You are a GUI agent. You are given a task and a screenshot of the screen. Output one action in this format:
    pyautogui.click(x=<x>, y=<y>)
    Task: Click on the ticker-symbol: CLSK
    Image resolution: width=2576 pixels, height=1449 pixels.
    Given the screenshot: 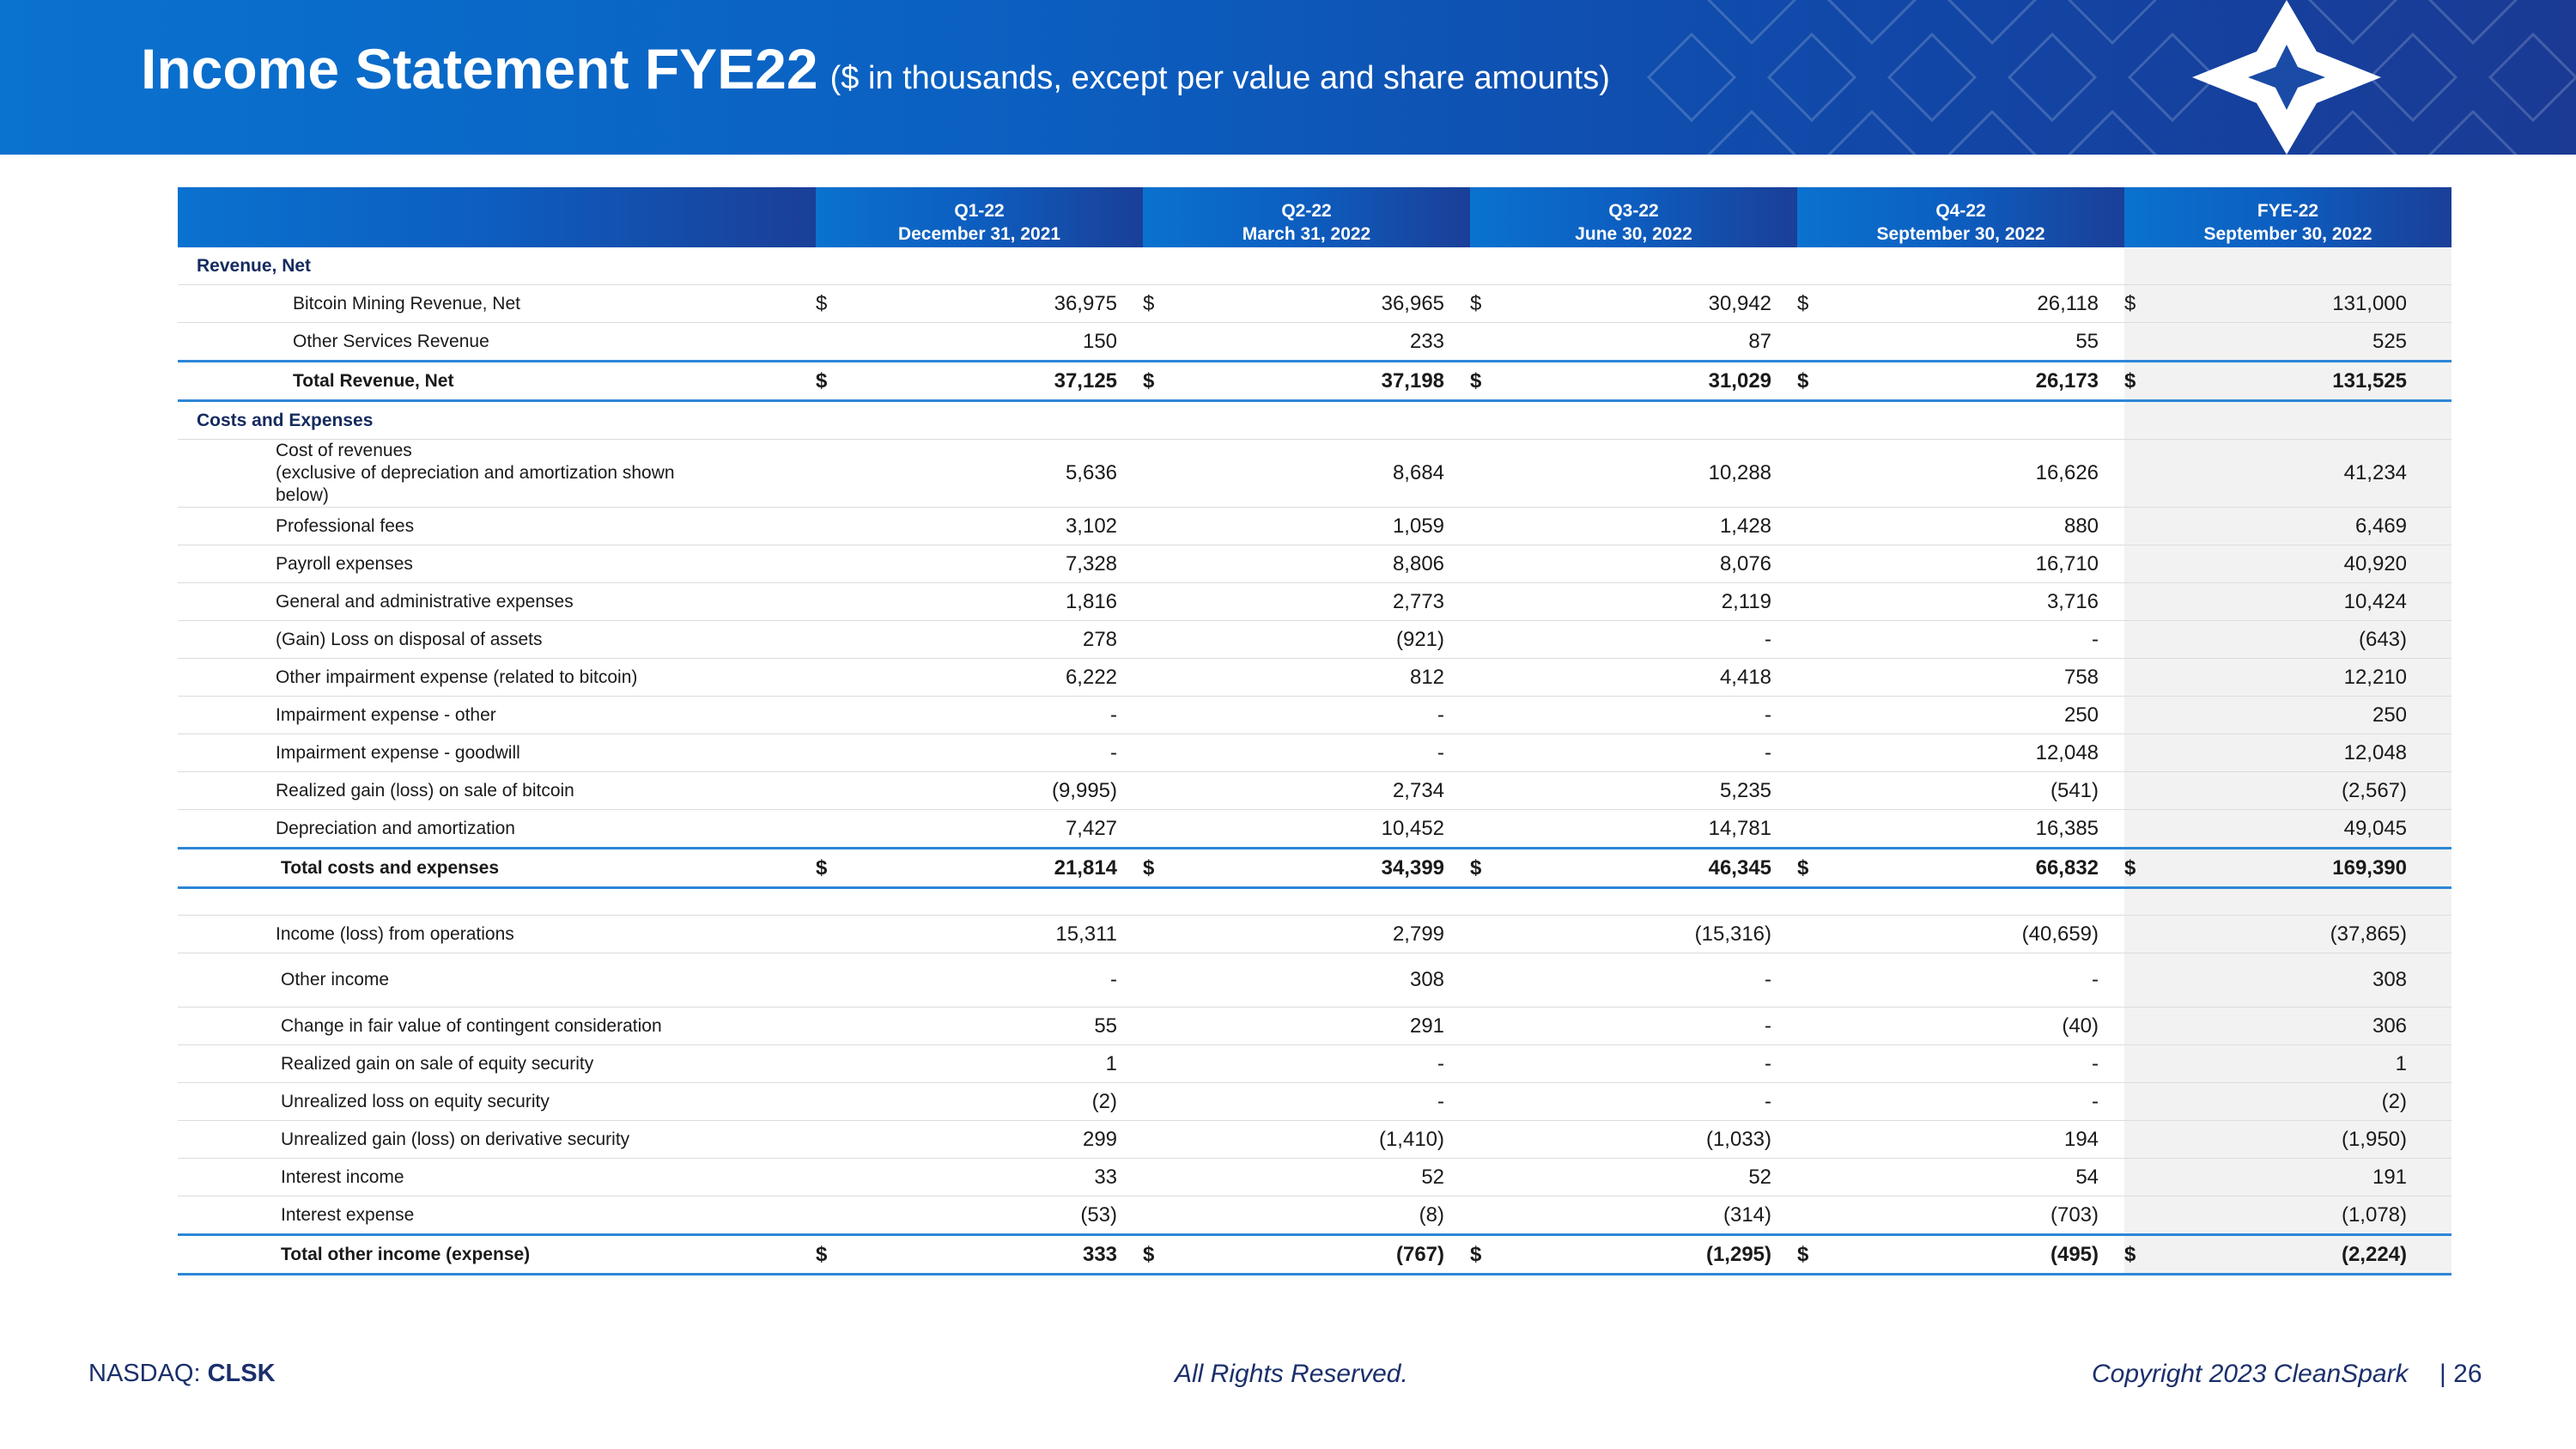 What is the action you would take?
    pyautogui.click(x=241, y=1373)
    